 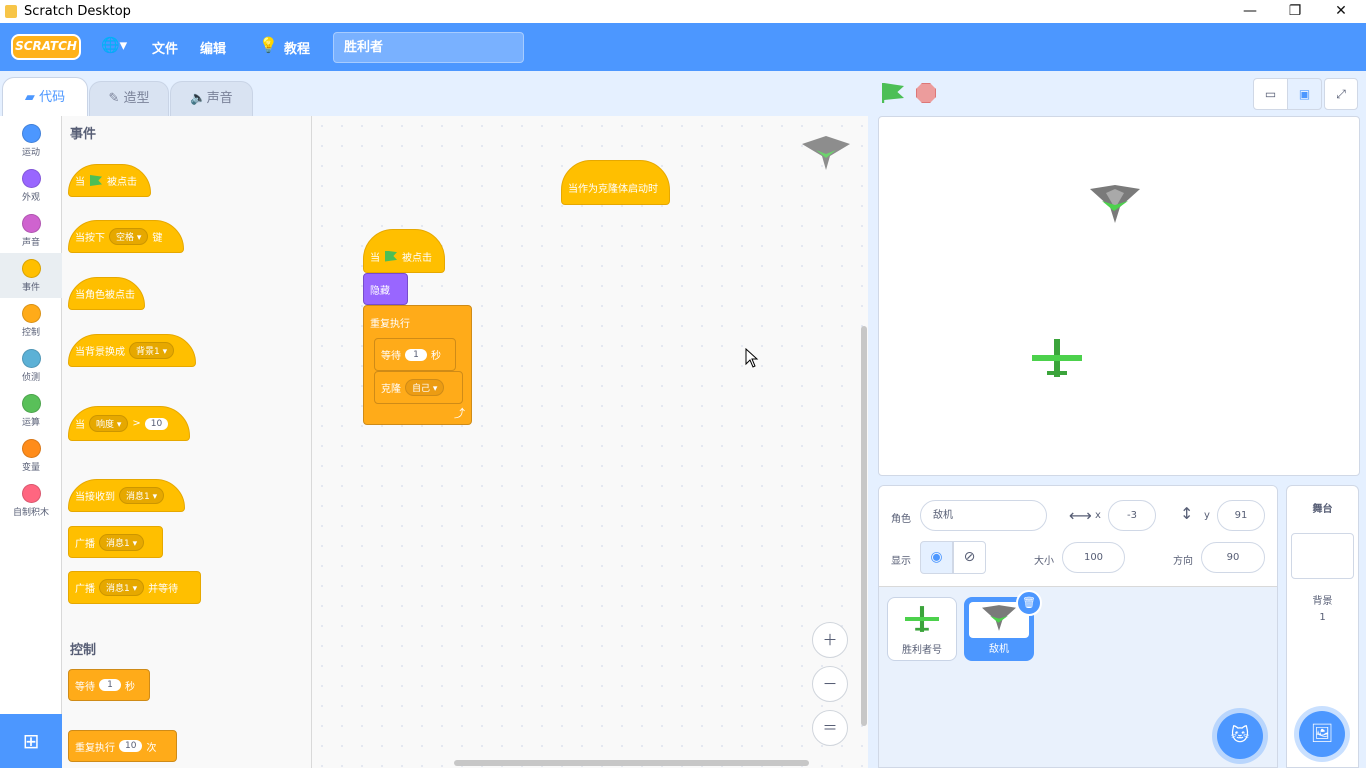 I want to click on block-when-sprite-clicked: 当角色被点击, so click(x=106, y=293).